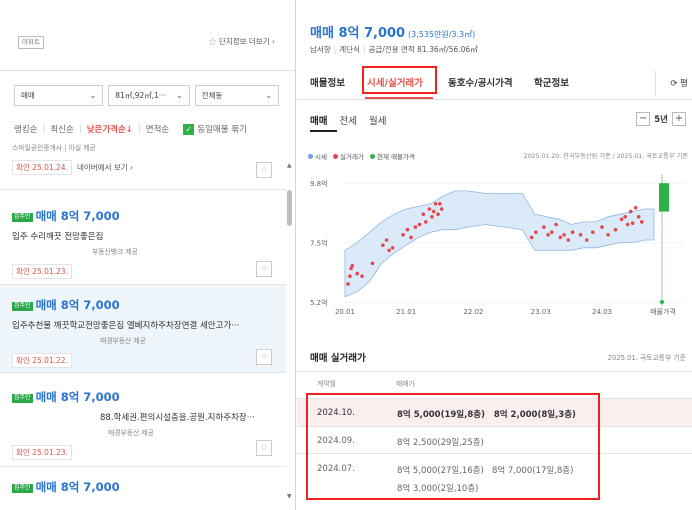 The width and height of the screenshot is (692, 510). Describe the element at coordinates (679, 119) in the screenshot. I see `plus-icon: +` at that location.